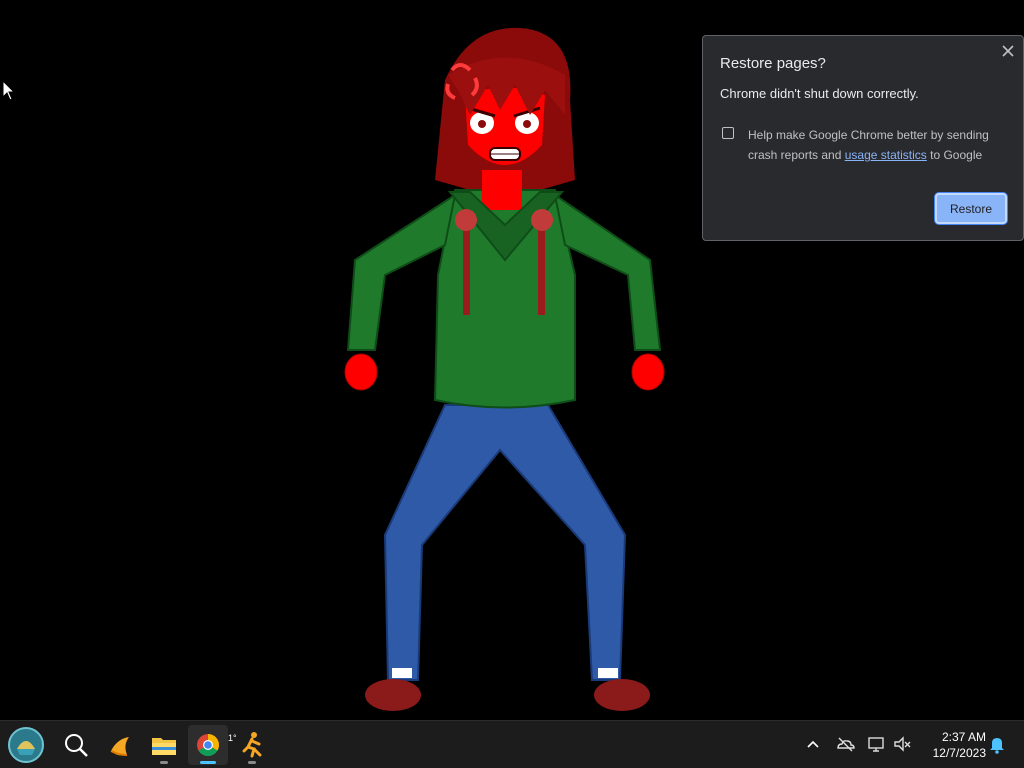 The height and width of the screenshot is (768, 1024). What do you see at coordinates (956, 155) in the screenshot?
I see `checkbox-label-suffix: to Google` at bounding box center [956, 155].